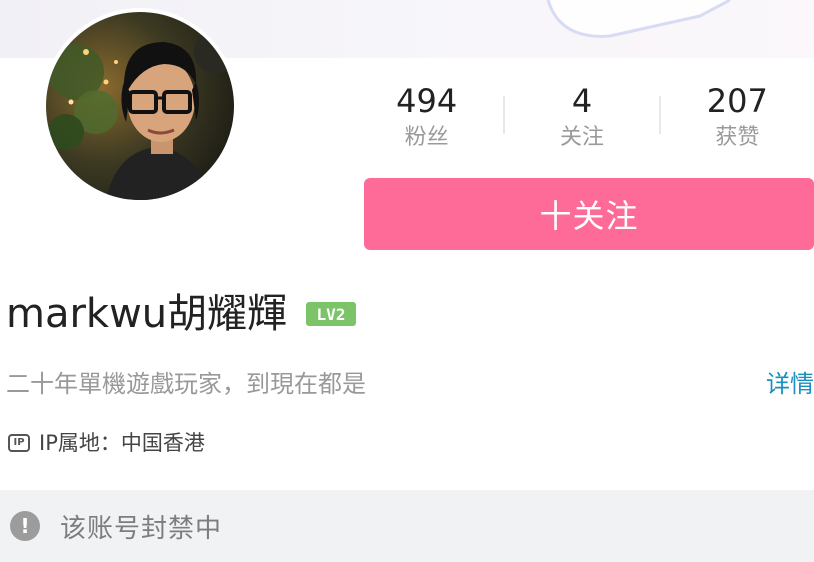  I want to click on ip-location: IP属地：中国香港, so click(122, 443).